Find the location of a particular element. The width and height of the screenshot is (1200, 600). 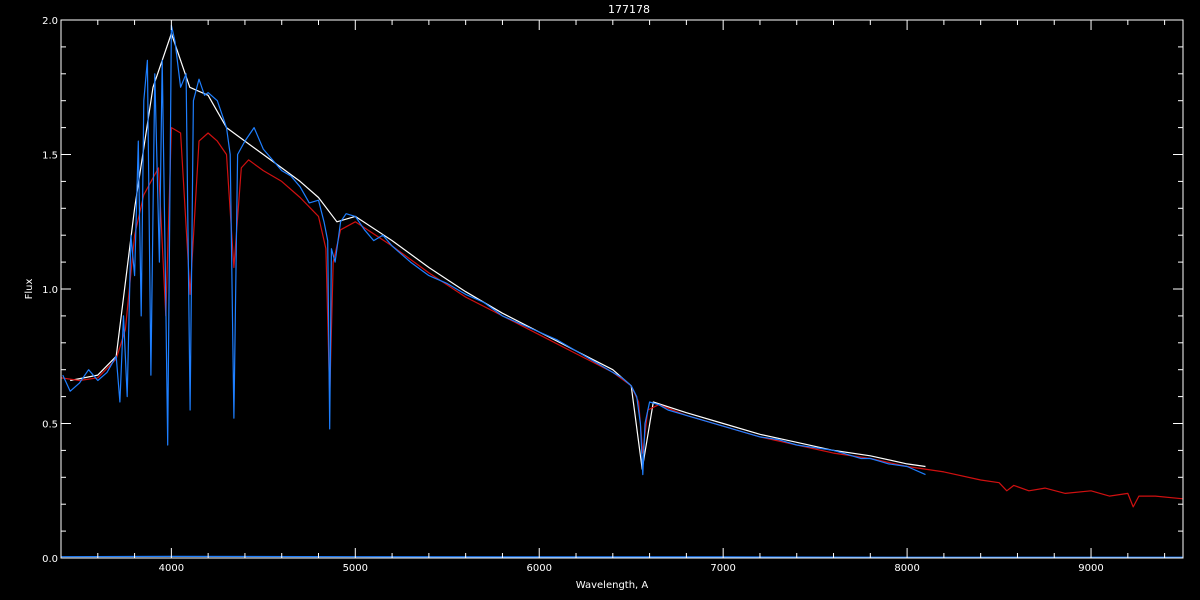

x-tick-label: 7000 is located at coordinates (722, 568).